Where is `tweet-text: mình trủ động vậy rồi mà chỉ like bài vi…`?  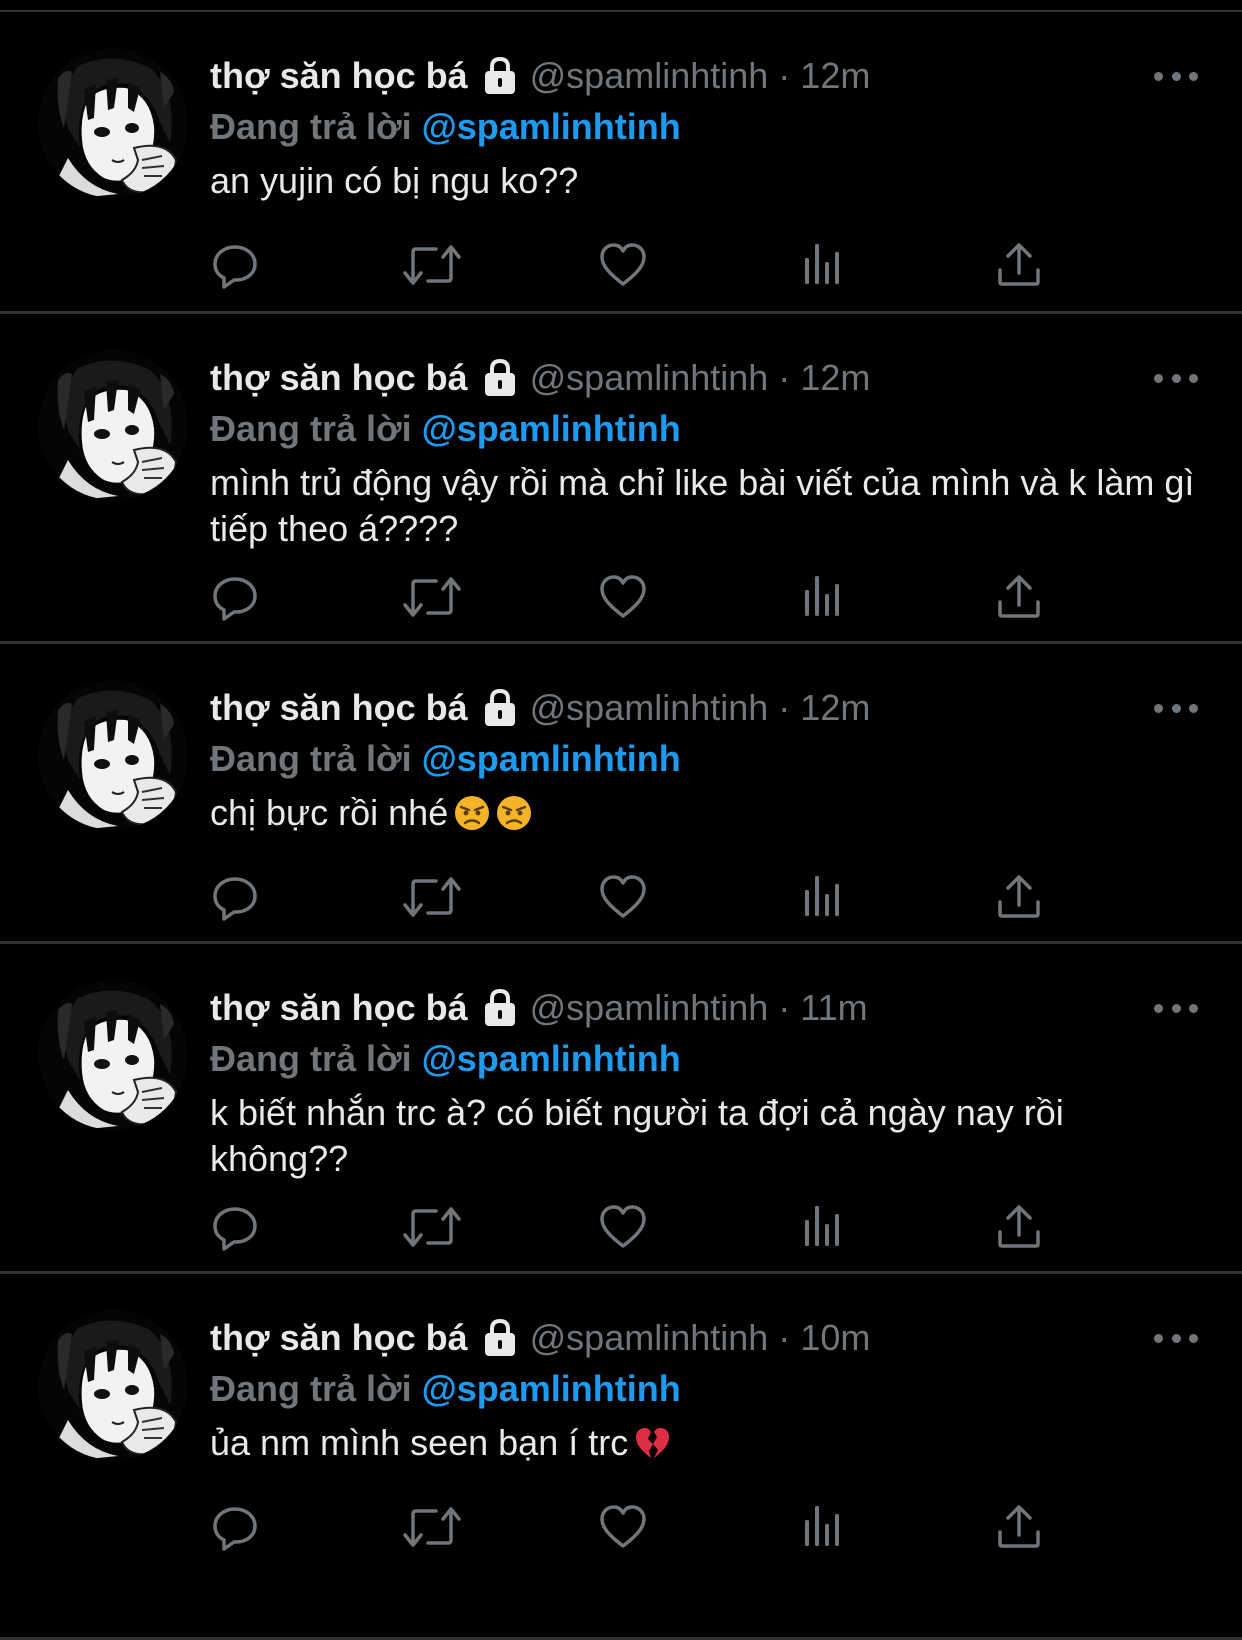
tweet-text: mình trủ động vậy rồi mà chỉ like bài vi… is located at coordinates (705, 506).